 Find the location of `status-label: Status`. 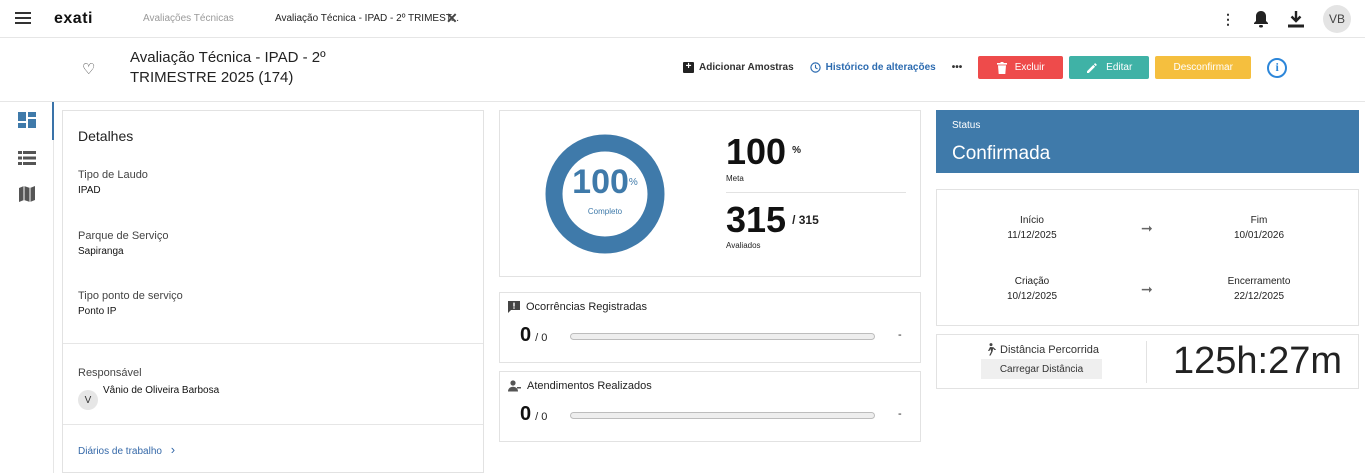

status-label: Status is located at coordinates (966, 125).